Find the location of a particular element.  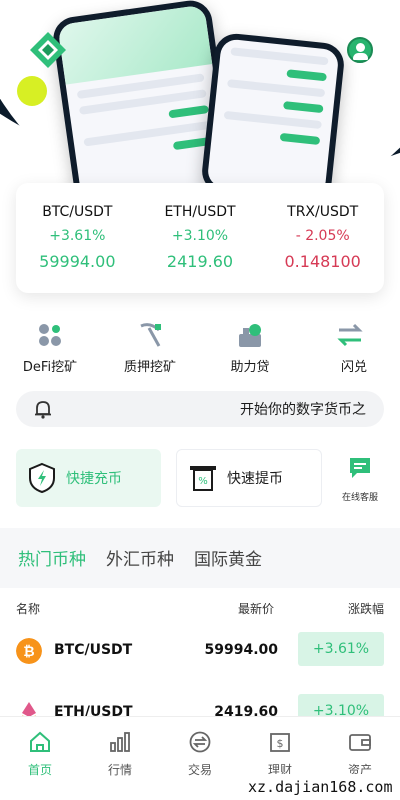

flash-swap-button: 闪兑 is located at coordinates (350, 348).